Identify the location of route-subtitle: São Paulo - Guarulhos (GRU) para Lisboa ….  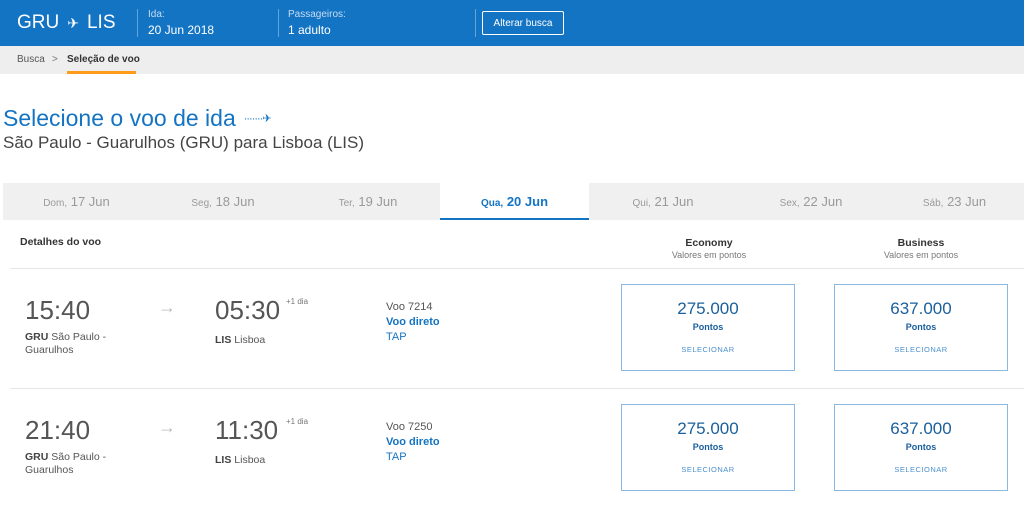
(183, 143).